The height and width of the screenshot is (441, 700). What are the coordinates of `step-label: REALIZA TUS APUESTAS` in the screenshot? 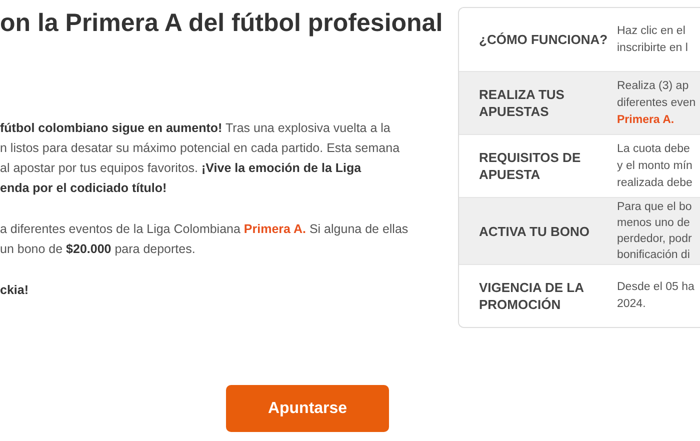 It's located at (522, 103).